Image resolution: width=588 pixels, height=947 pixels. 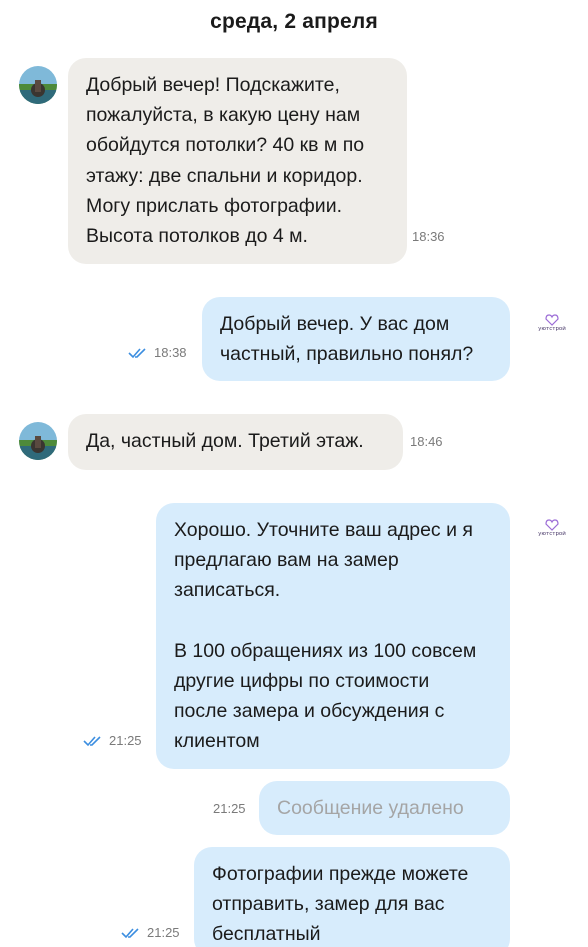 I want to click on message-text-line: обойдутся потолки? 40 кв м по, so click(x=225, y=145).